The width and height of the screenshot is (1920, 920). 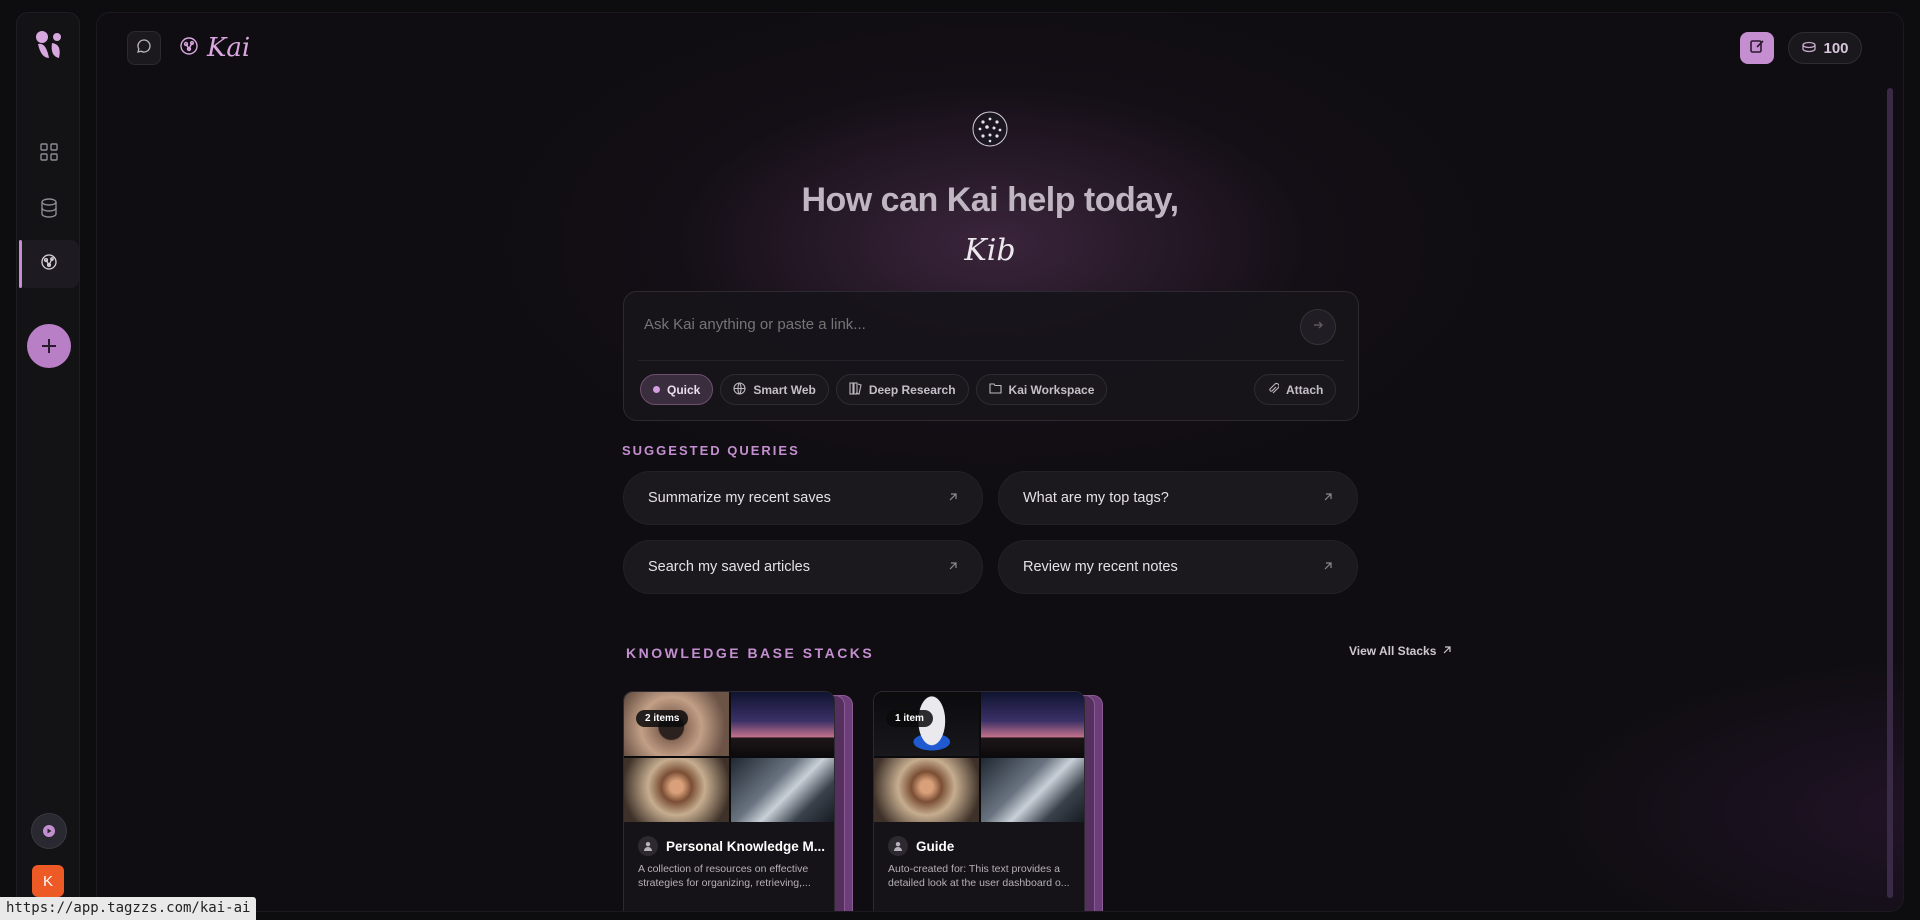 What do you see at coordinates (1809, 48) in the screenshot?
I see `coins-icon` at bounding box center [1809, 48].